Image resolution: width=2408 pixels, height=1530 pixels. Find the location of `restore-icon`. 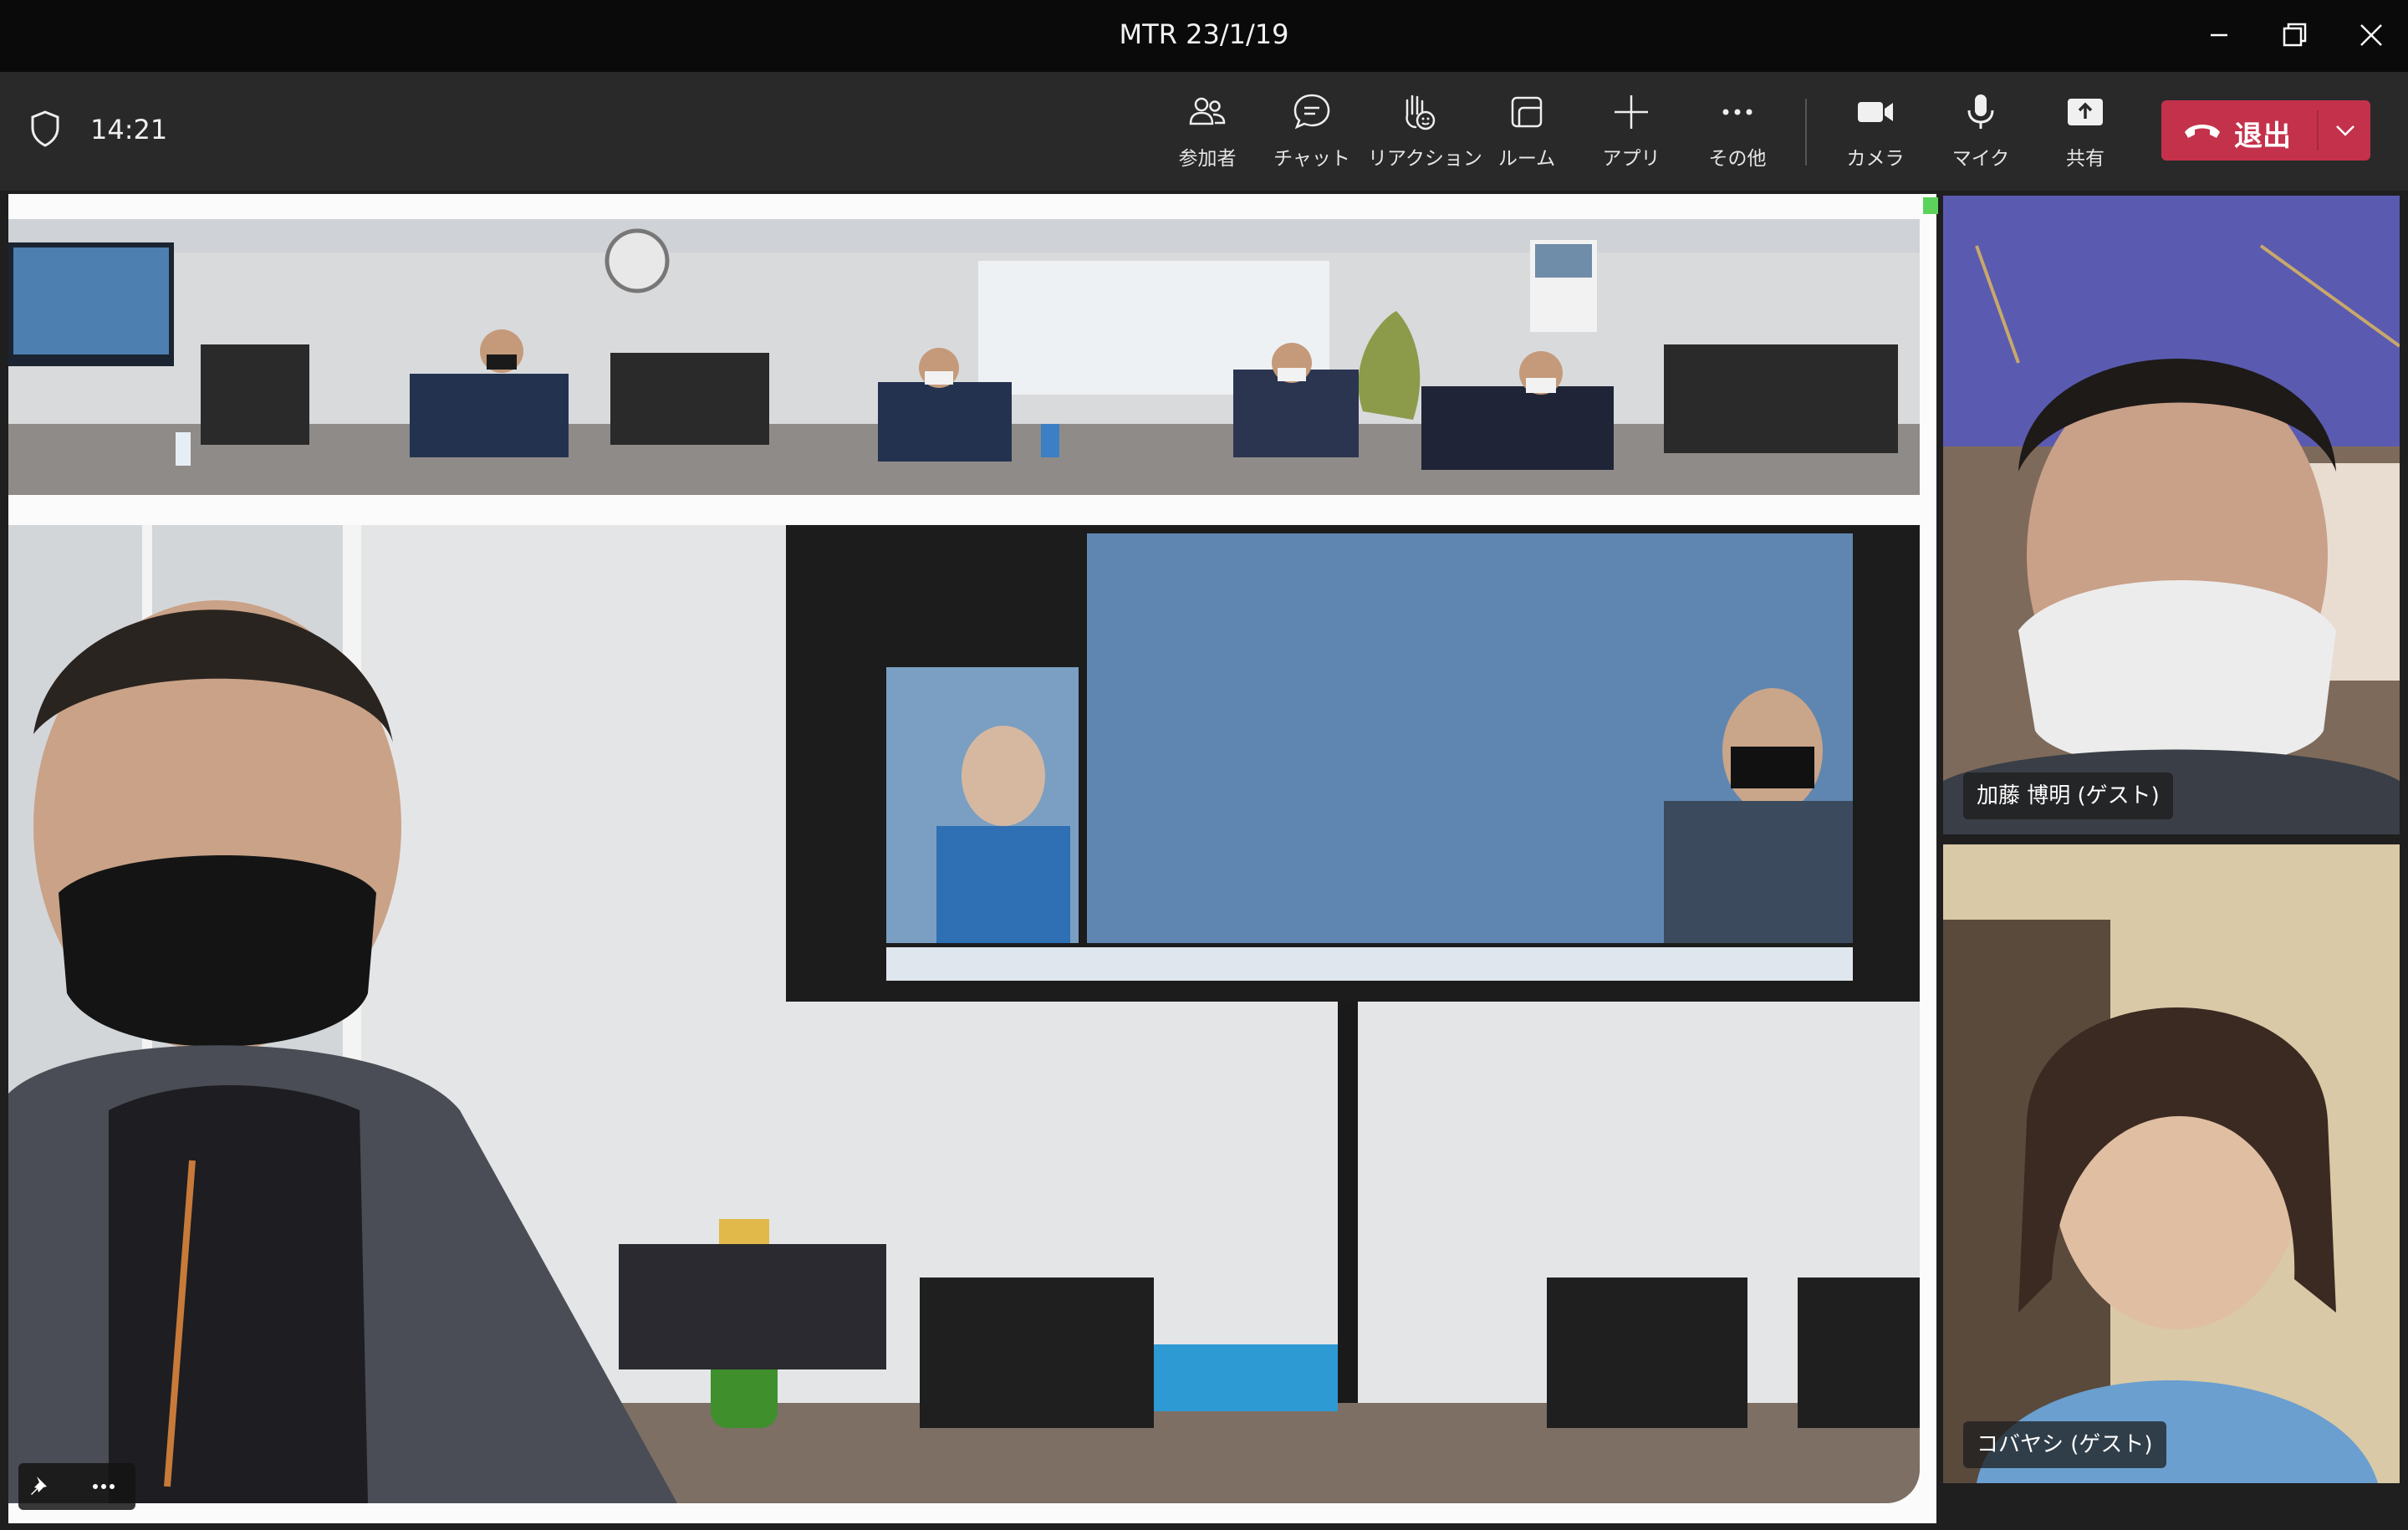

restore-icon is located at coordinates (2295, 35).